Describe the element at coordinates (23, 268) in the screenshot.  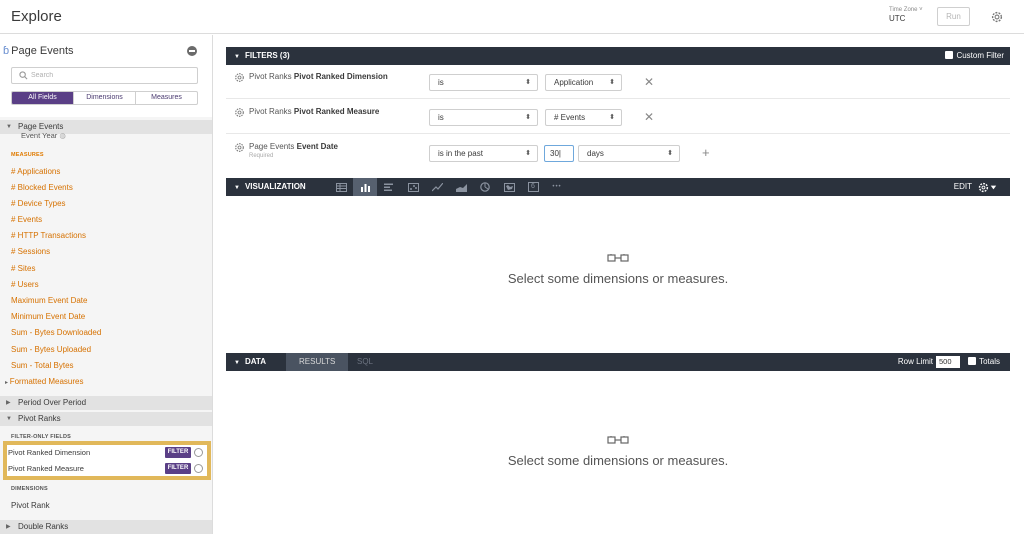
I see `measure-item: # Sites` at that location.